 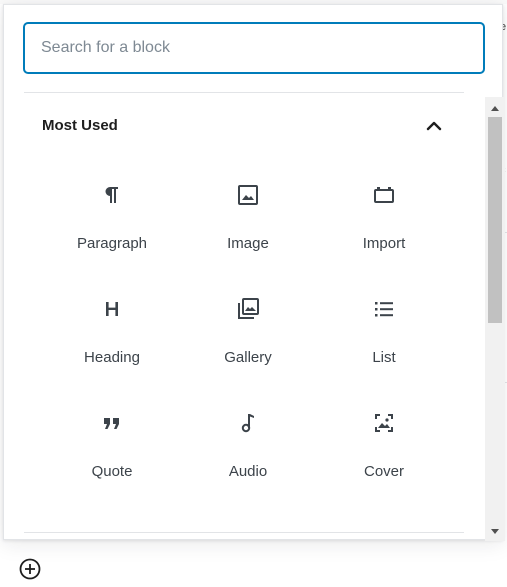 I want to click on panel-title: Most Used, so click(x=80, y=125).